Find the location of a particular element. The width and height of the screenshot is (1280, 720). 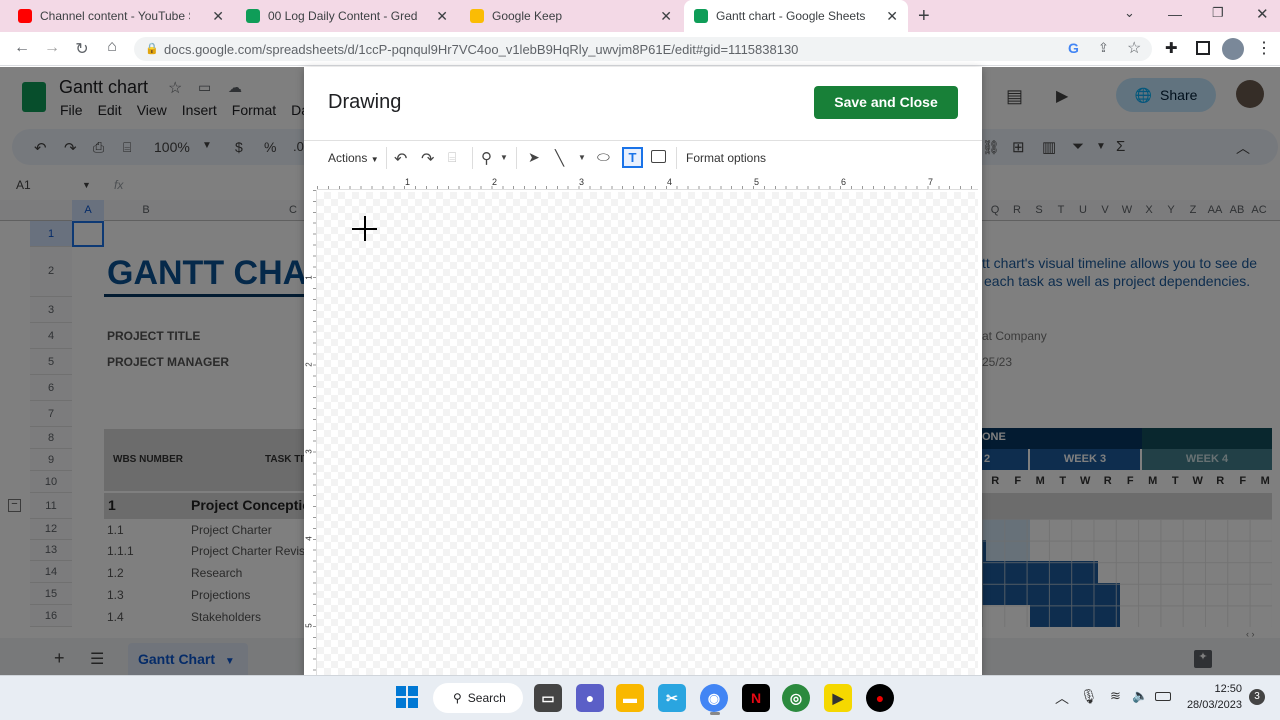

browser-tab-log: 00 Log Daily Content - Gredia - G ✕ is located at coordinates (347, 16).